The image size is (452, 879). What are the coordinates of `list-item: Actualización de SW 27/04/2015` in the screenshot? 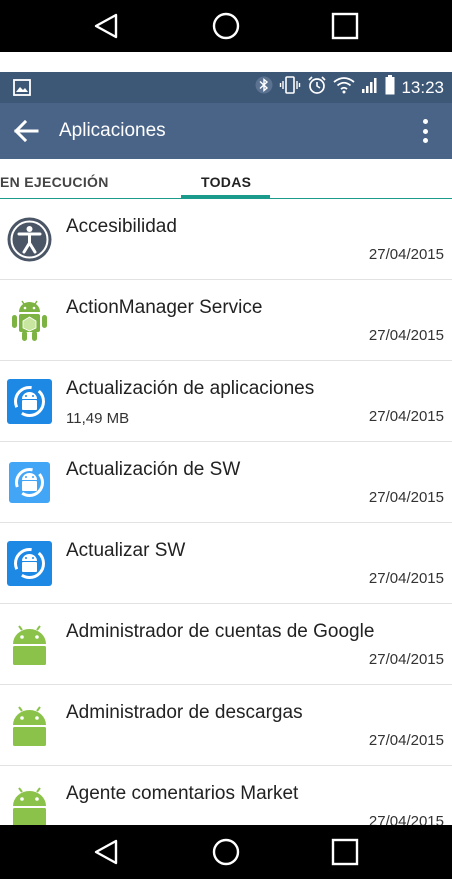 It's located at (226, 482).